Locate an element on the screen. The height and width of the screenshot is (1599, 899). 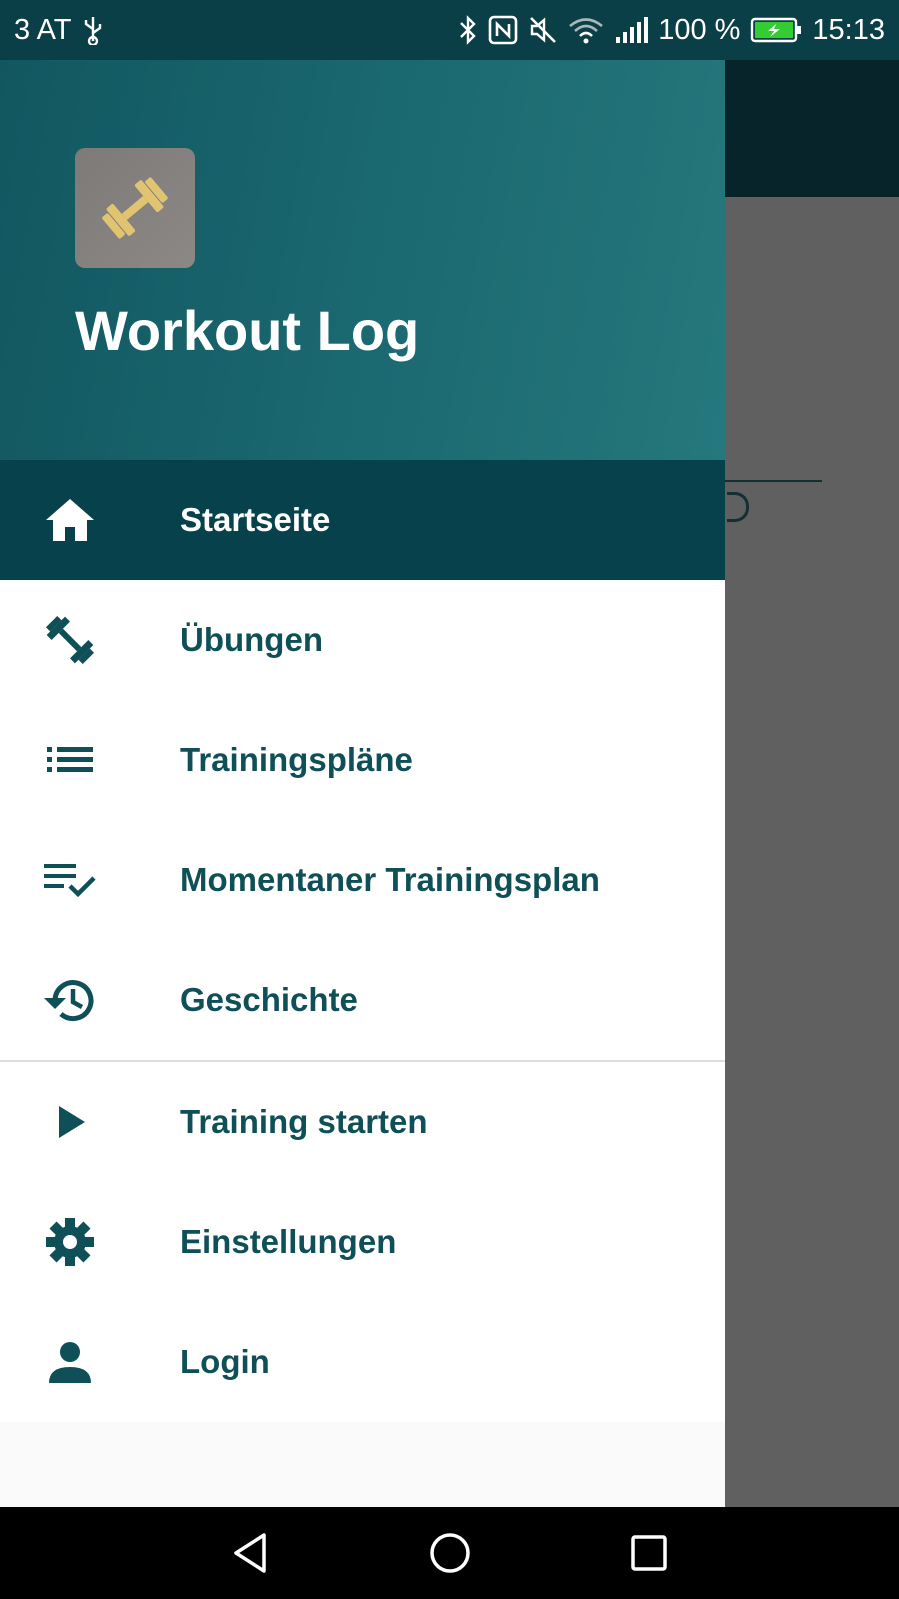
bluetooth-icon is located at coordinates (468, 30).